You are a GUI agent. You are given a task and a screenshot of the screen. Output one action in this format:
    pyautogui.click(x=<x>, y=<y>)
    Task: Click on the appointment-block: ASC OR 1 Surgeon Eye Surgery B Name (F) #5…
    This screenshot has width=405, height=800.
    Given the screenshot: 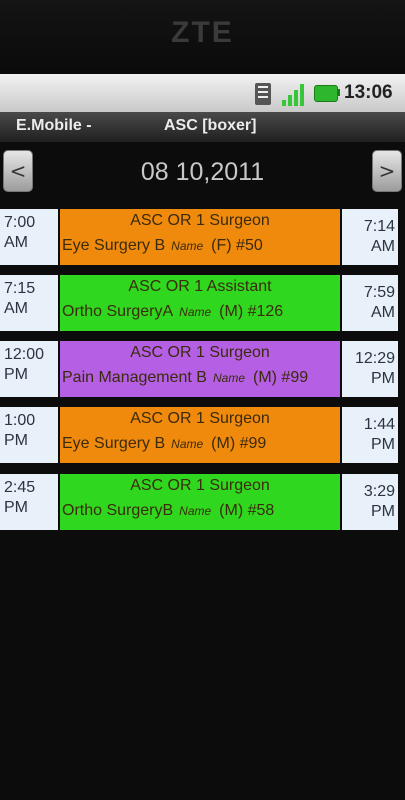 What is the action you would take?
    pyautogui.click(x=200, y=237)
    